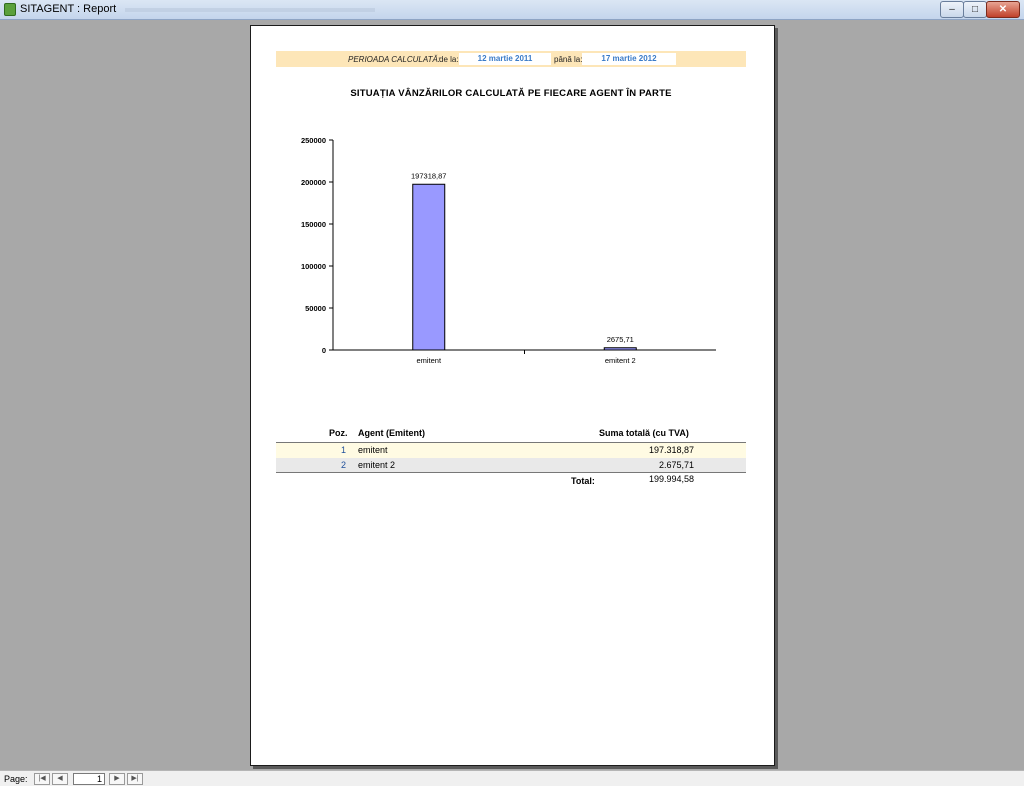 The image size is (1024, 786). Describe the element at coordinates (511, 480) in the screenshot. I see `total-row: Total: 199.994,58` at that location.